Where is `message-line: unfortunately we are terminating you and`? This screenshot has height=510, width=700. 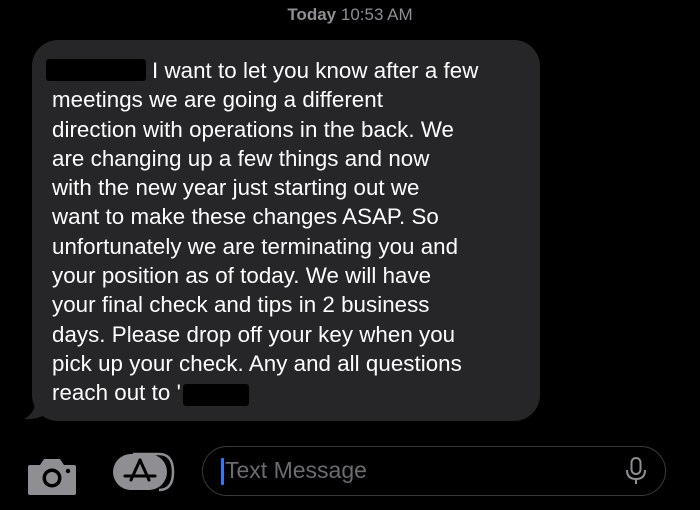
message-line: unfortunately we are terminating you and is located at coordinates (255, 246).